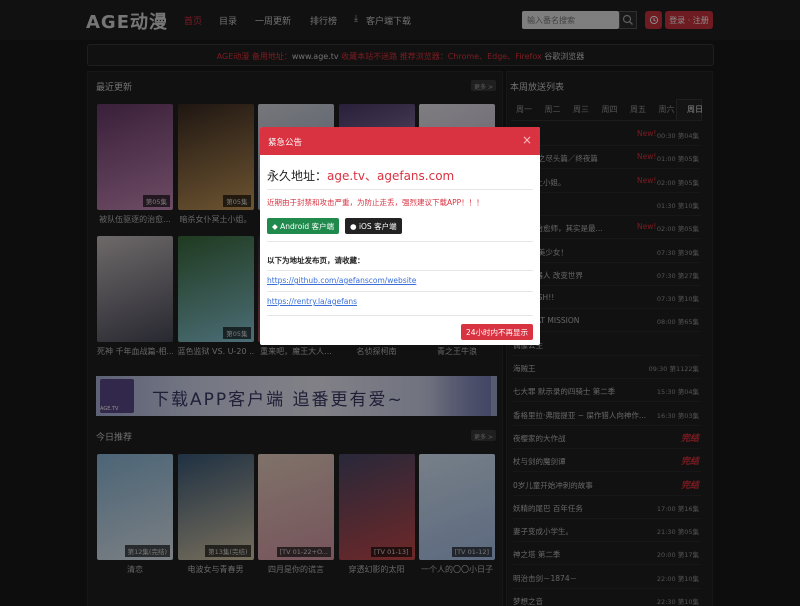 The height and width of the screenshot is (606, 800). What do you see at coordinates (316, 260) in the screenshot?
I see `publish-page-label: 以下为地址发布页，请收藏：` at bounding box center [316, 260].